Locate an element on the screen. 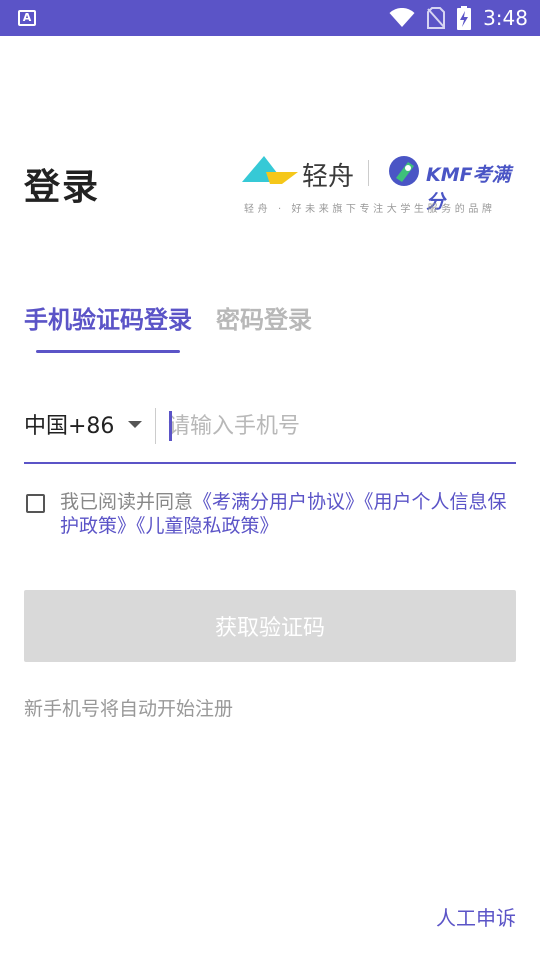  tab-password-login: 密码登录 is located at coordinates (264, 317).